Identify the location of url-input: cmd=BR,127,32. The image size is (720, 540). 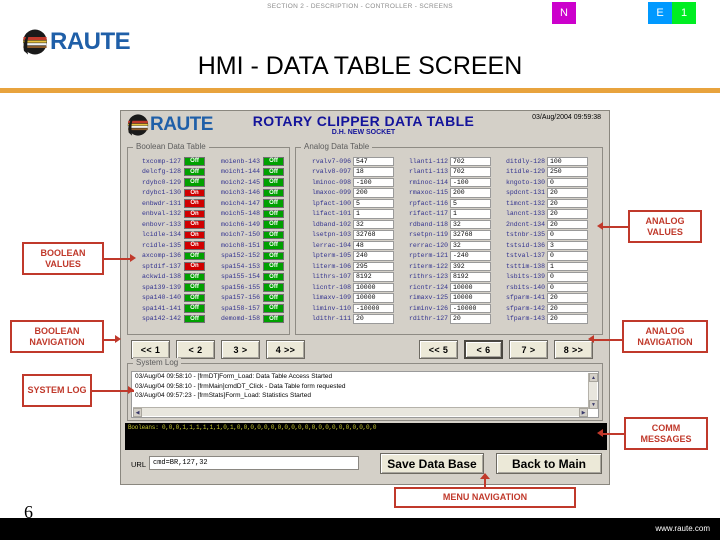
(254, 463).